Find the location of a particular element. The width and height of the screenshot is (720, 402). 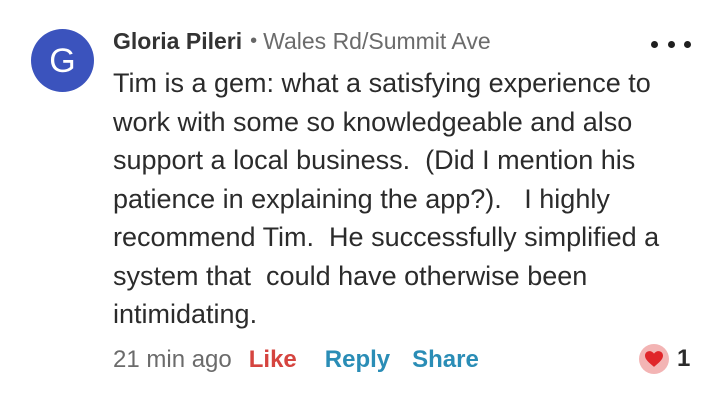

heart-icon is located at coordinates (654, 359).